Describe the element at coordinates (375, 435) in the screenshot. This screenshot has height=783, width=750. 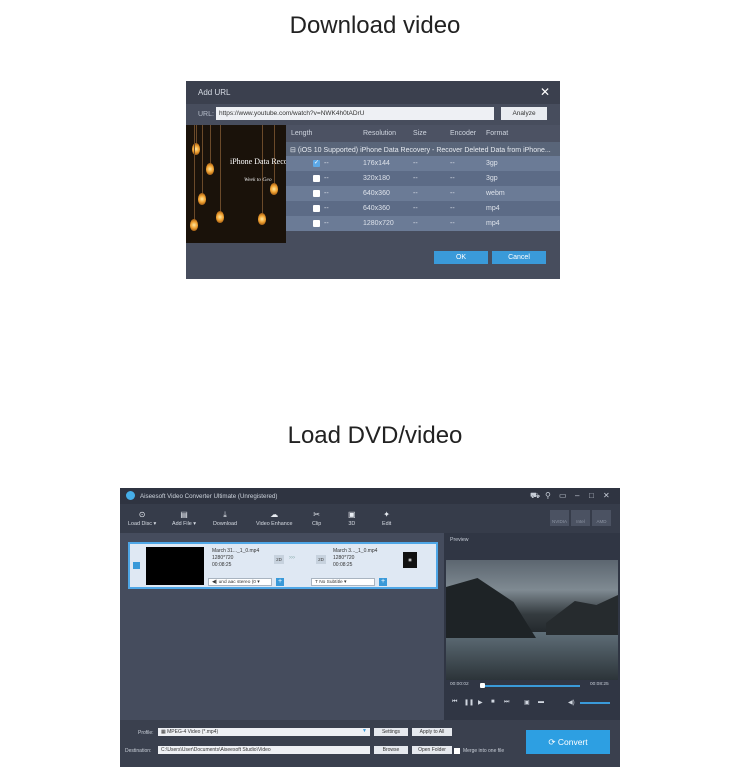
I see `heading-load: Load DVD/video` at that location.